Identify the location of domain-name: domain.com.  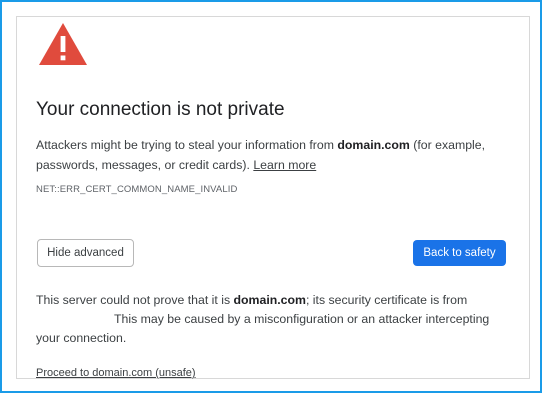
(373, 145).